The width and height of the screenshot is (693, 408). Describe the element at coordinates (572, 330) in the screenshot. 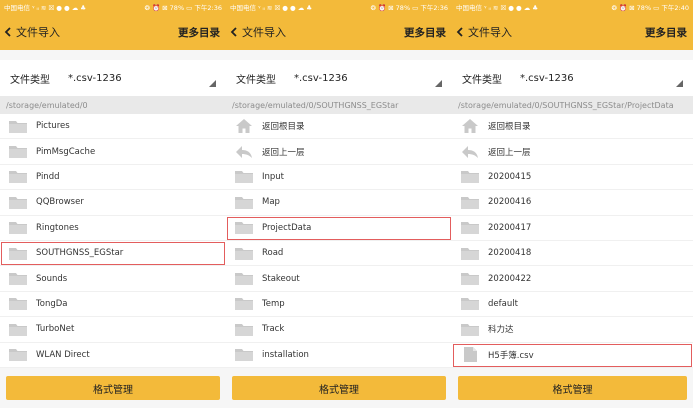

I see `list-item: 科力达` at that location.